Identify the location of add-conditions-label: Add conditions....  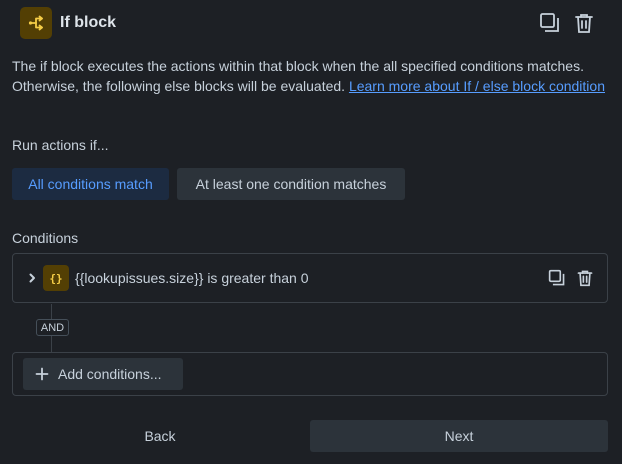
(110, 374).